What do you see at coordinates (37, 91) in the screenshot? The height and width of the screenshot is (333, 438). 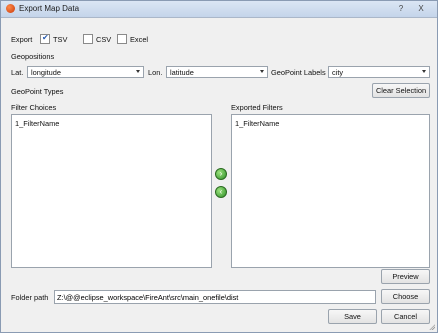 I see `geopoint-types-heading: GeoPoint Types` at bounding box center [37, 91].